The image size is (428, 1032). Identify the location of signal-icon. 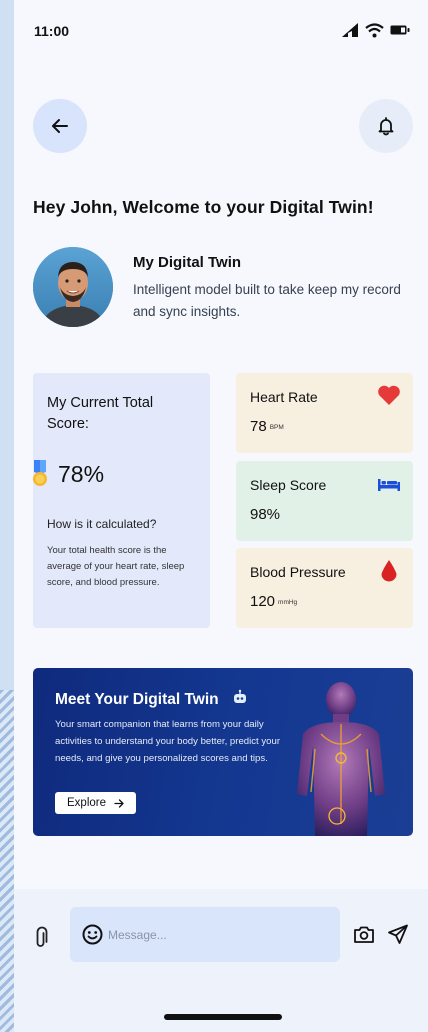
(350, 30).